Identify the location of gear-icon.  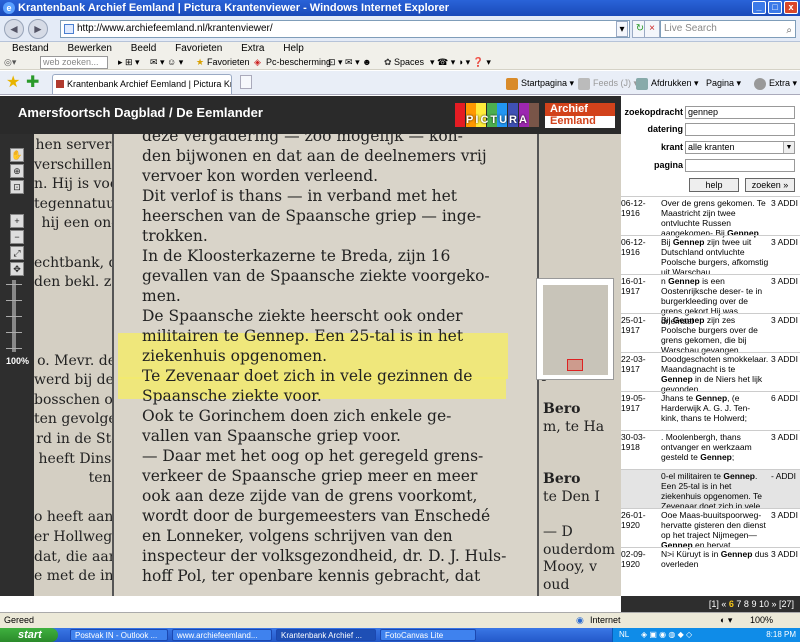
(760, 83).